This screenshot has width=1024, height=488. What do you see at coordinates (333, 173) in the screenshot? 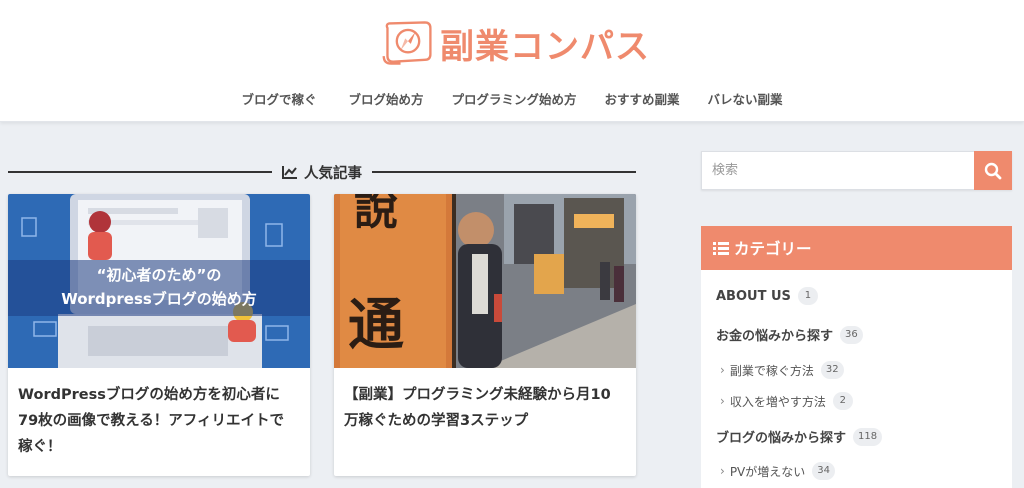
I see `section-title: 人気記事` at bounding box center [333, 173].